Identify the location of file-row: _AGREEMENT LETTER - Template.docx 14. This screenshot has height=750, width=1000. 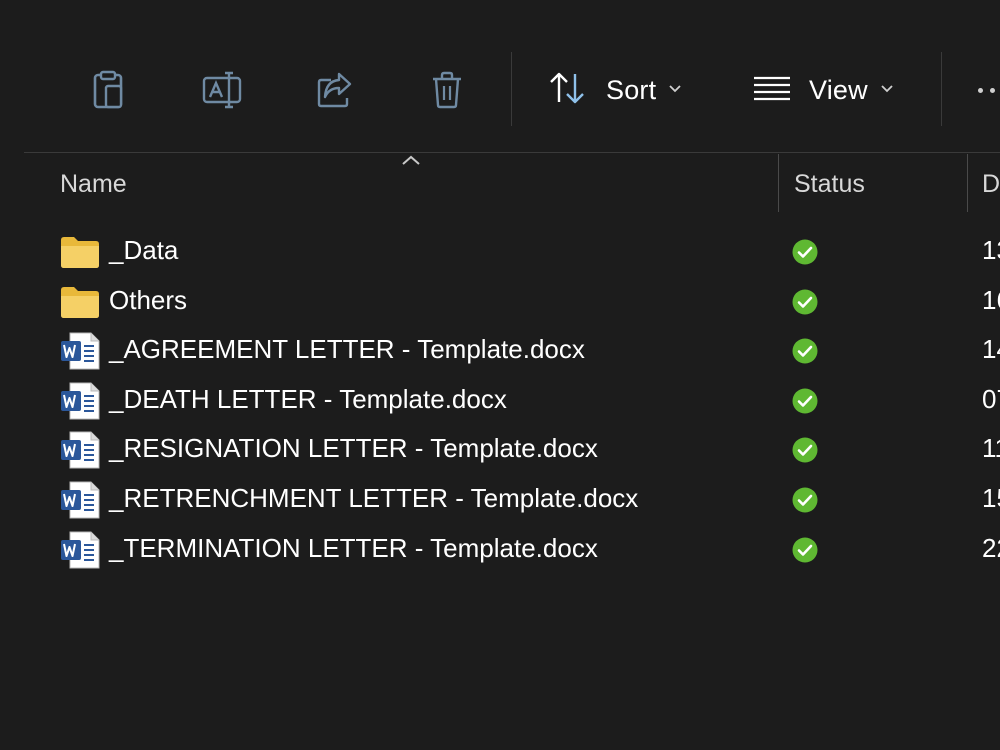
(500, 351).